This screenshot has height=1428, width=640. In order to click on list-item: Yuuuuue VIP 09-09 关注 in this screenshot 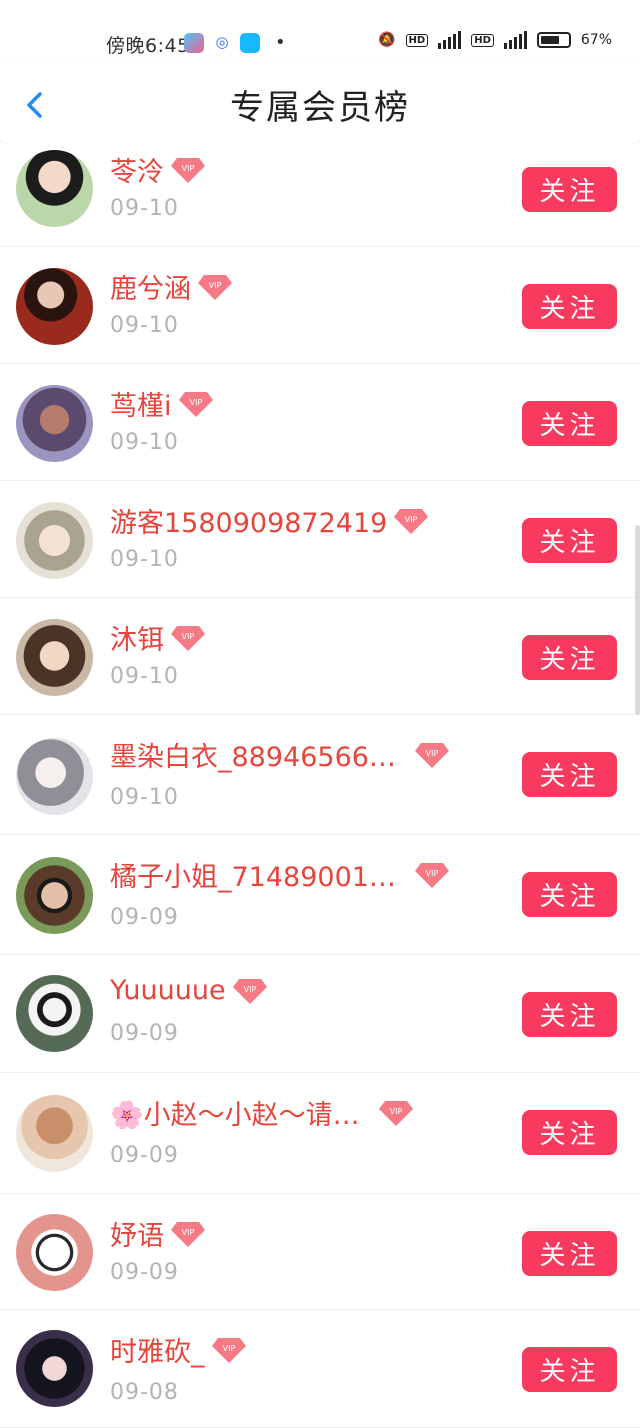, I will do `click(320, 1014)`.